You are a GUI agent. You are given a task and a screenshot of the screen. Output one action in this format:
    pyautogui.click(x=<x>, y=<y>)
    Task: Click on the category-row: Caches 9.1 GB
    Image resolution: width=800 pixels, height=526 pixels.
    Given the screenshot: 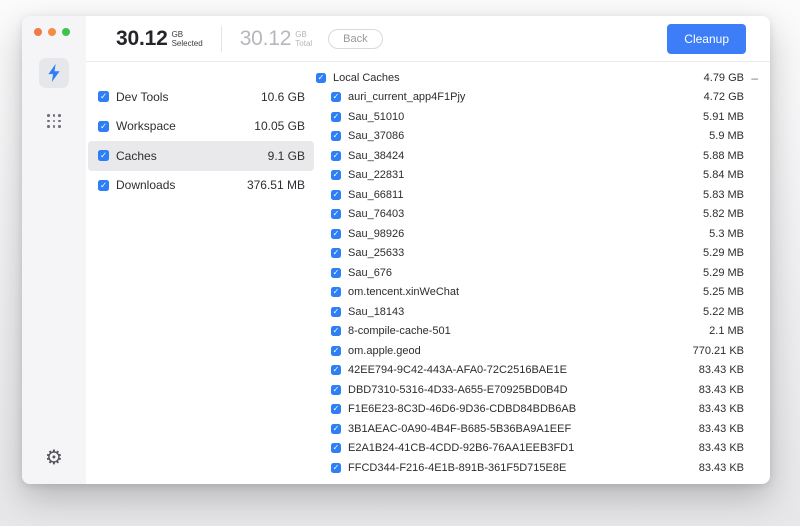 What is the action you would take?
    pyautogui.click(x=201, y=156)
    